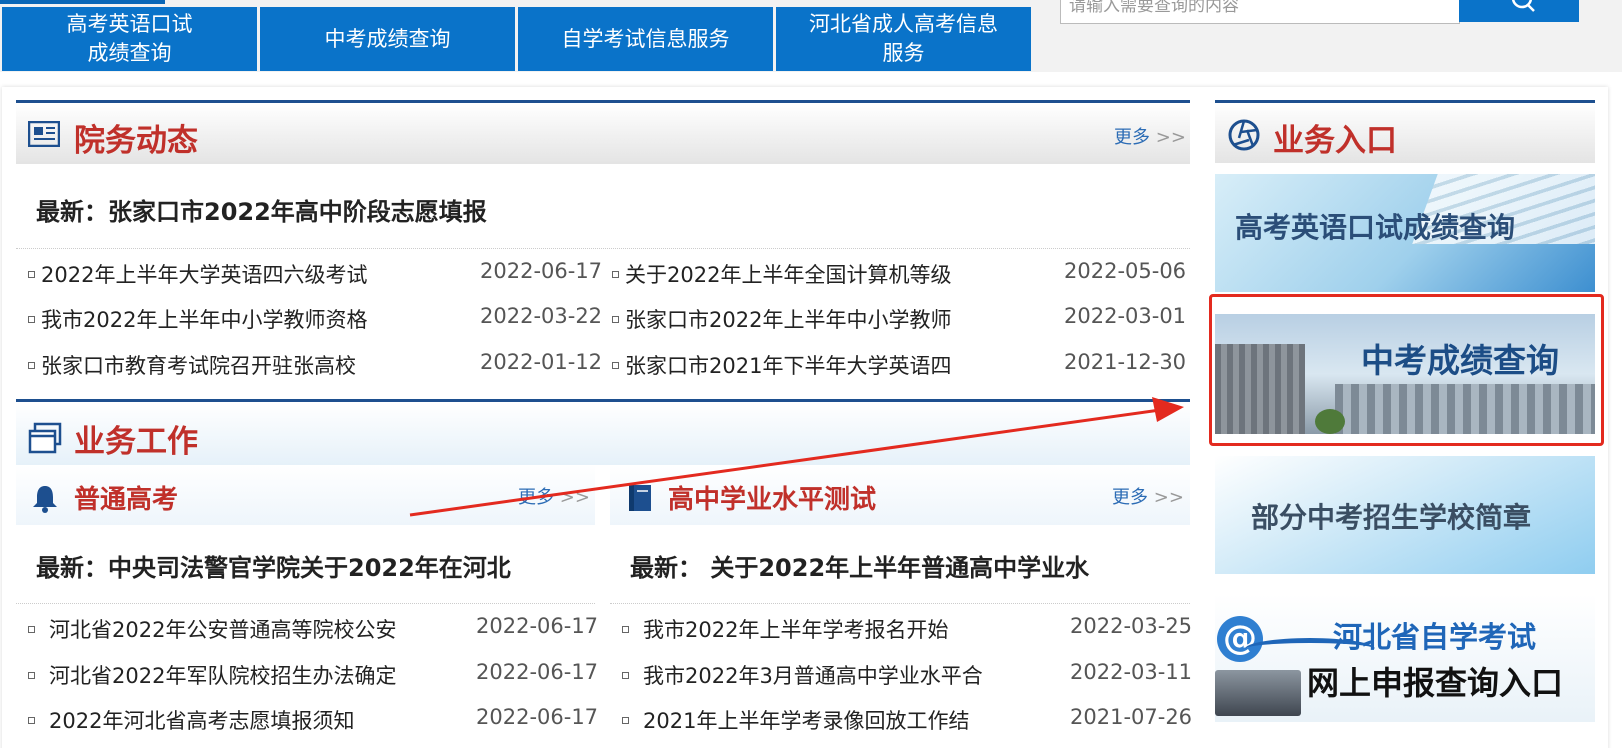 The width and height of the screenshot is (1622, 748). What do you see at coordinates (1405, 658) in the screenshot?
I see `entry-banner-self-study-online: @ 河北省自学考试 网上申报查询入口` at bounding box center [1405, 658].